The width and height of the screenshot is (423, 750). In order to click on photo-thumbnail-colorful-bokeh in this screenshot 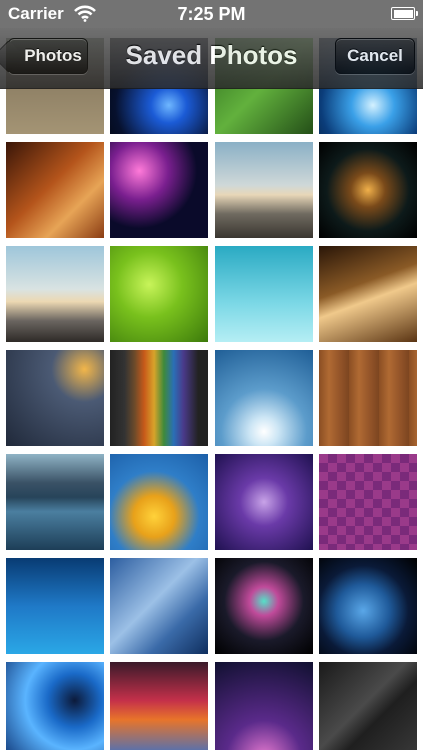, I will do `click(264, 606)`.